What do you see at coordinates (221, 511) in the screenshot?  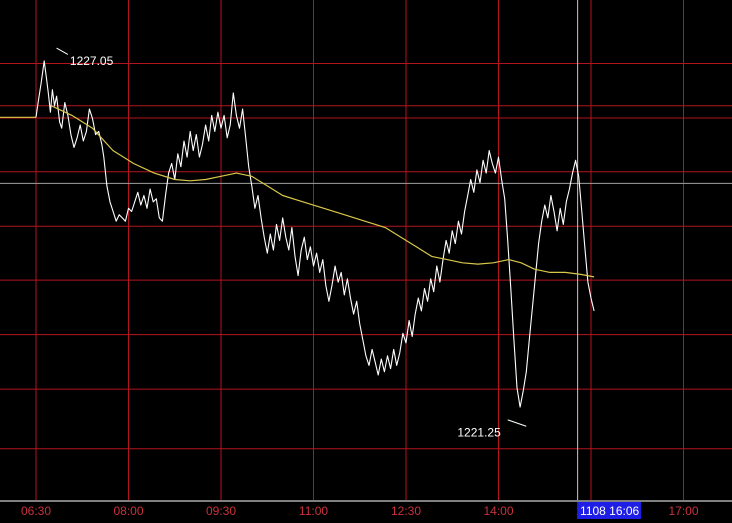 I see `x-tick-label-2: 09:30` at bounding box center [221, 511].